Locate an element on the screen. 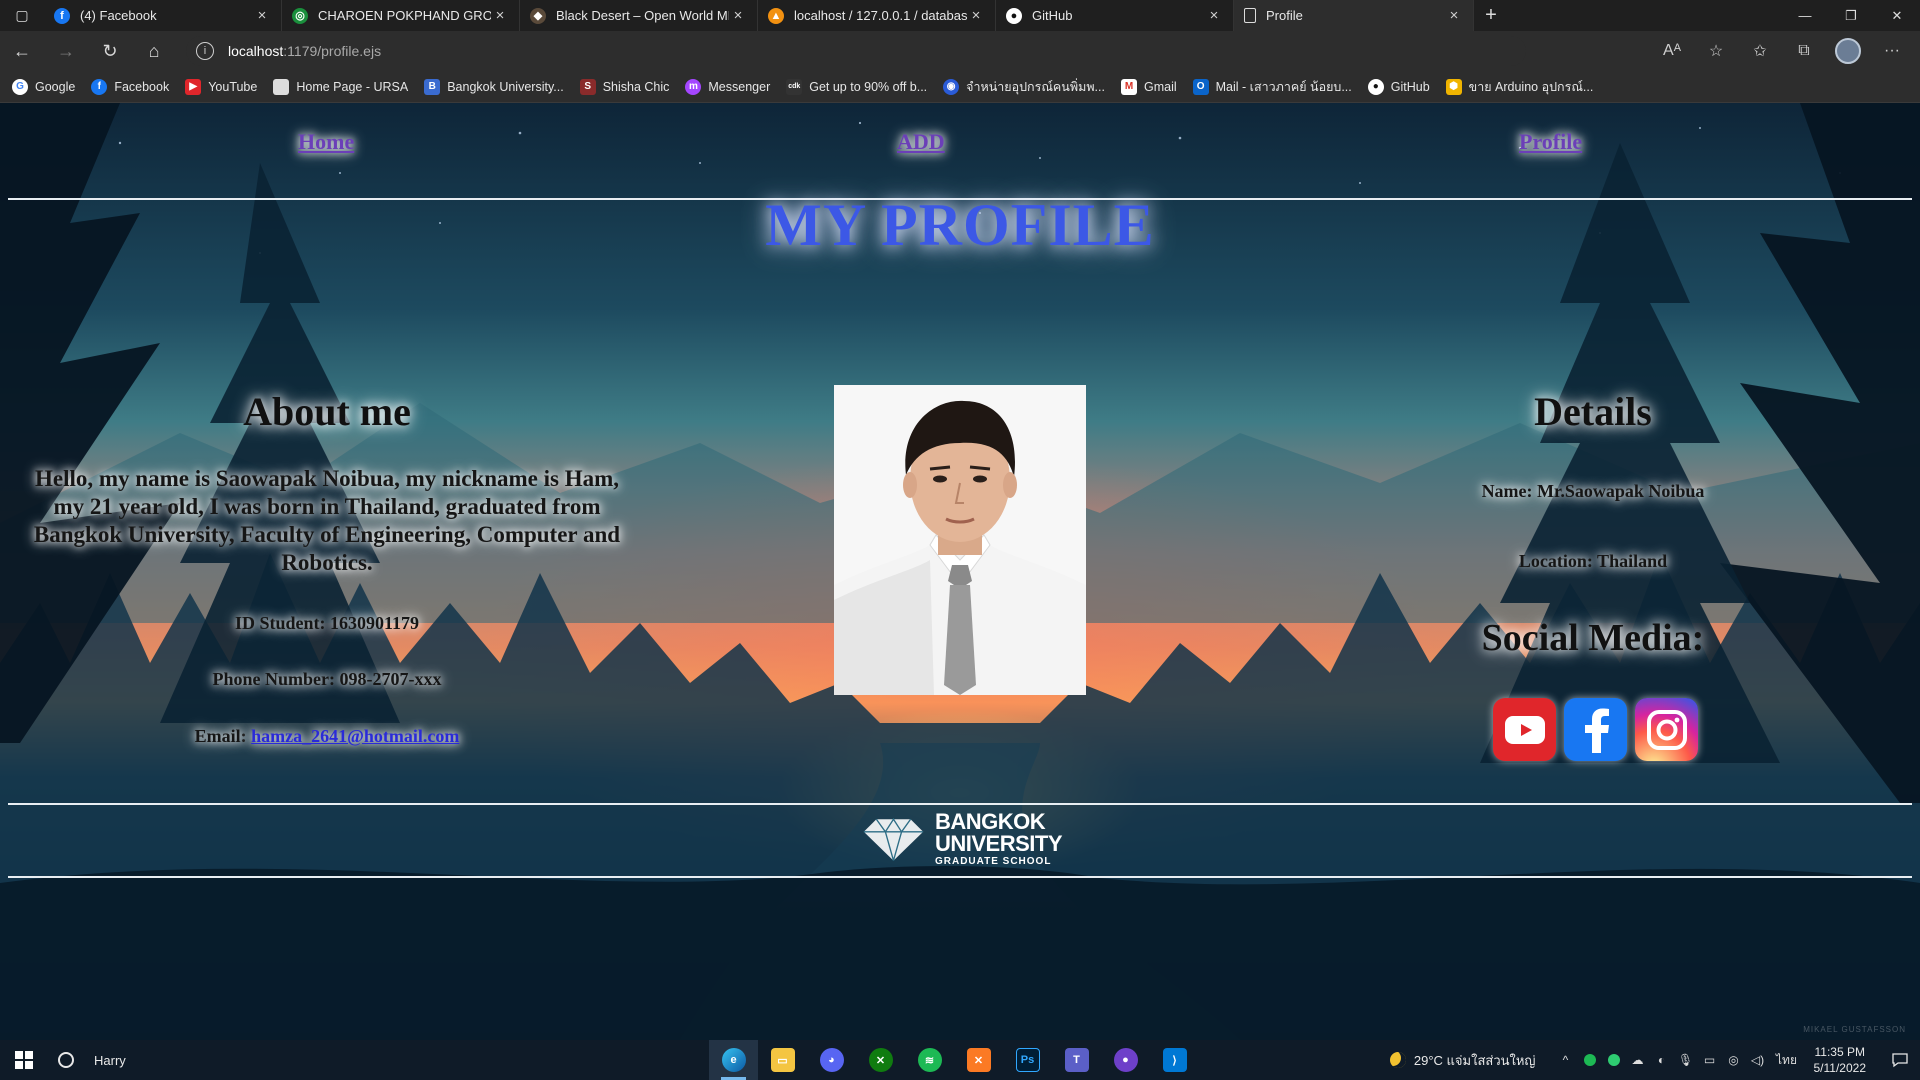  read-aloud-icon: Aᴬ is located at coordinates (1672, 51).